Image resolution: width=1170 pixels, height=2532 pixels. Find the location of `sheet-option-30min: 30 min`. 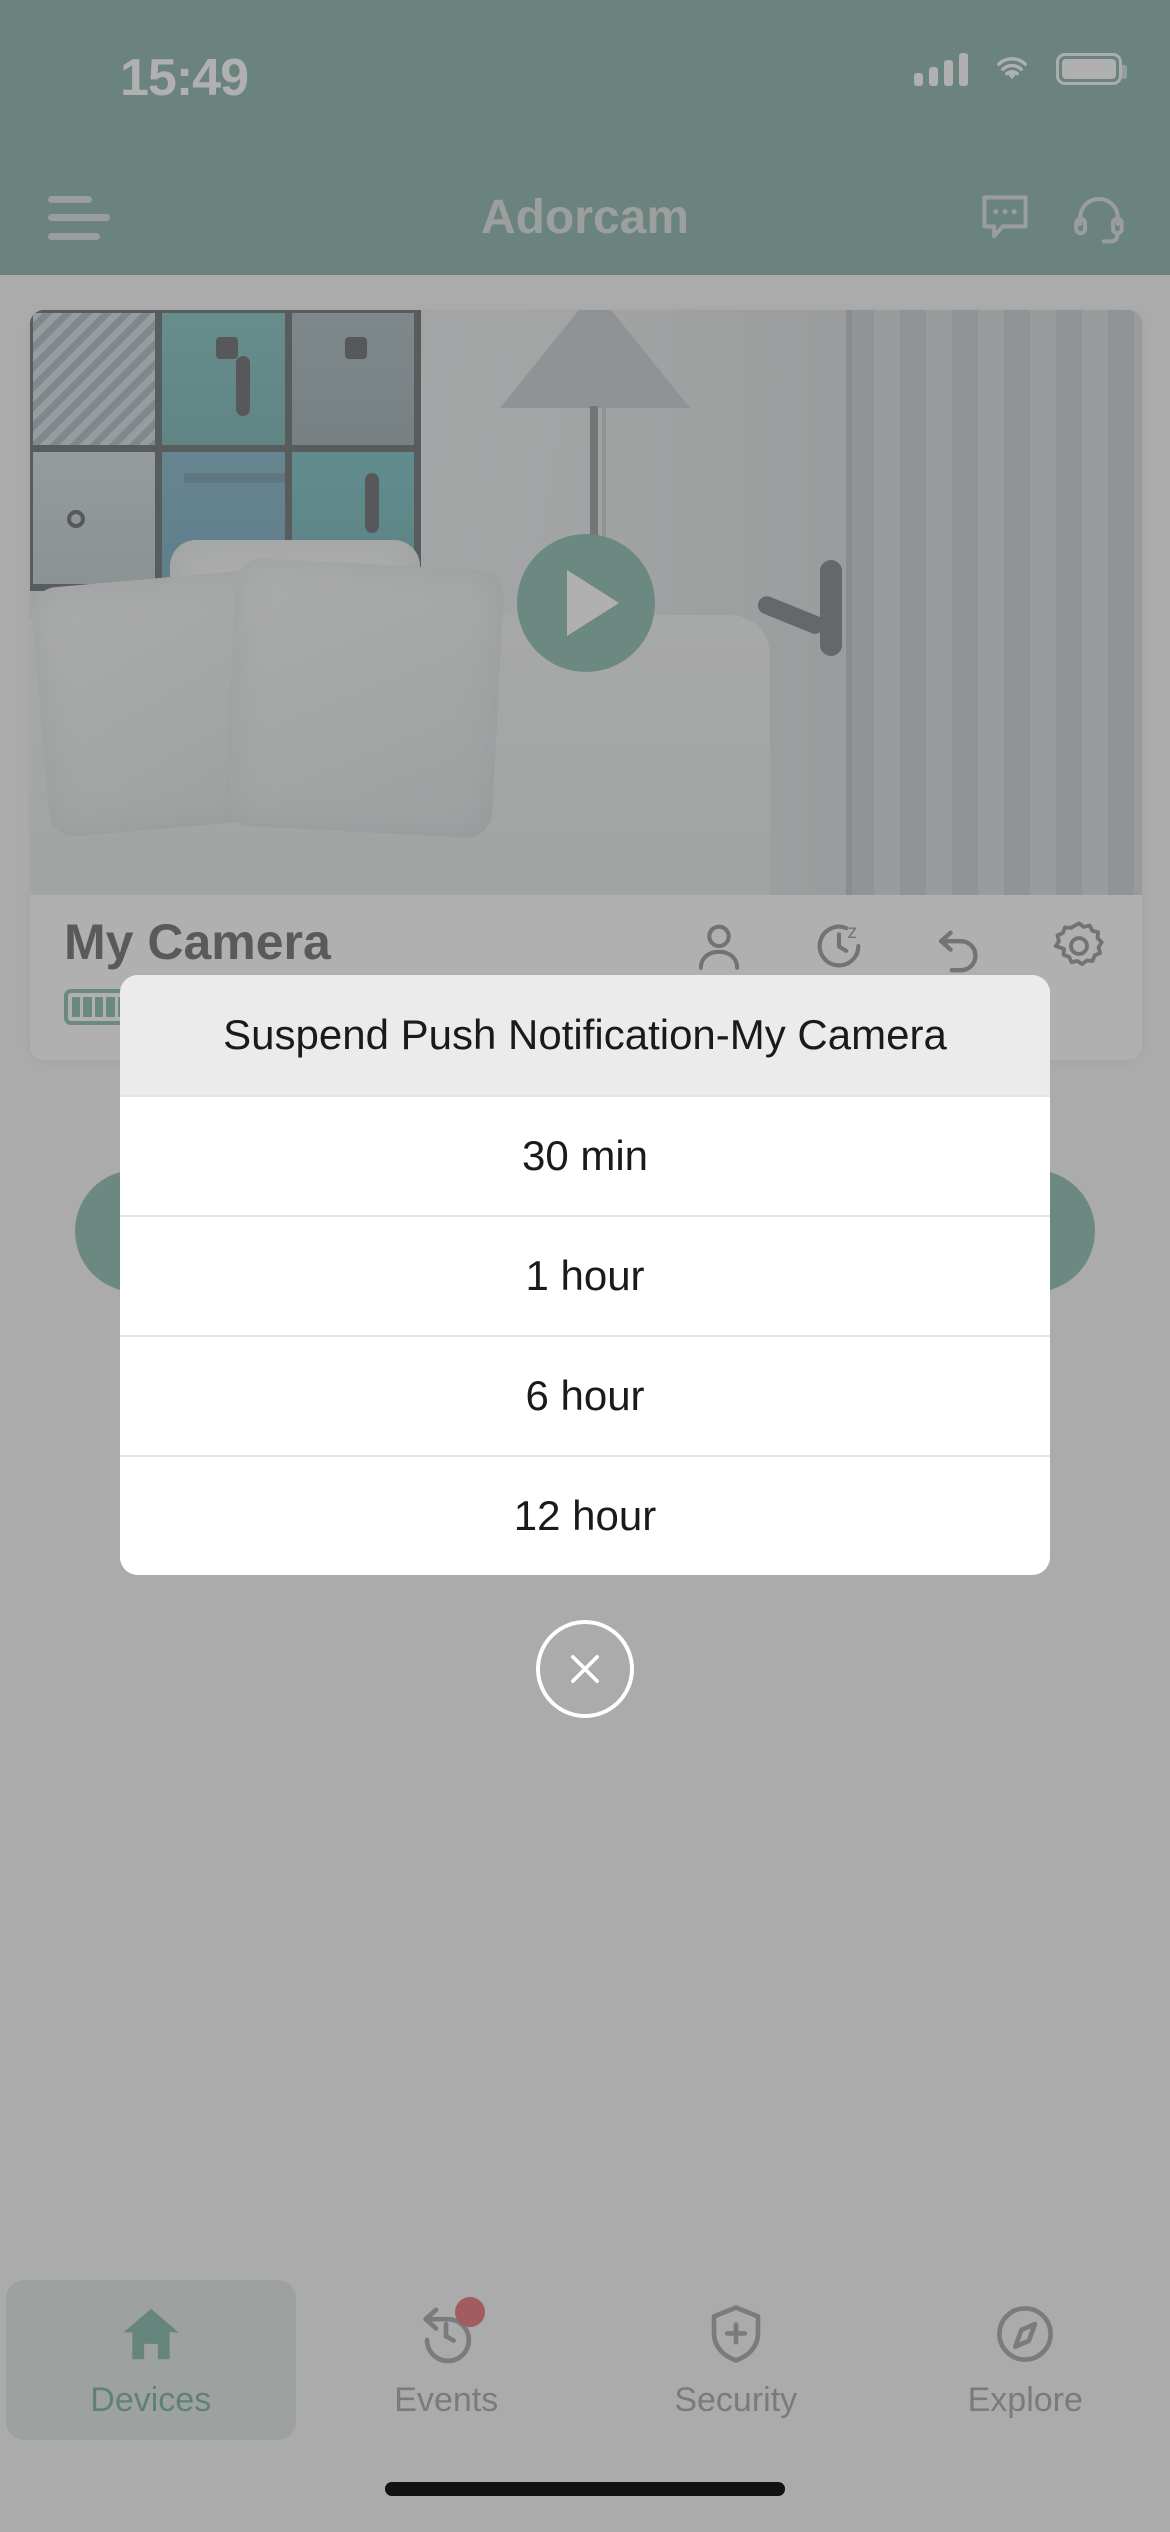

sheet-option-30min: 30 min is located at coordinates (585, 1155).